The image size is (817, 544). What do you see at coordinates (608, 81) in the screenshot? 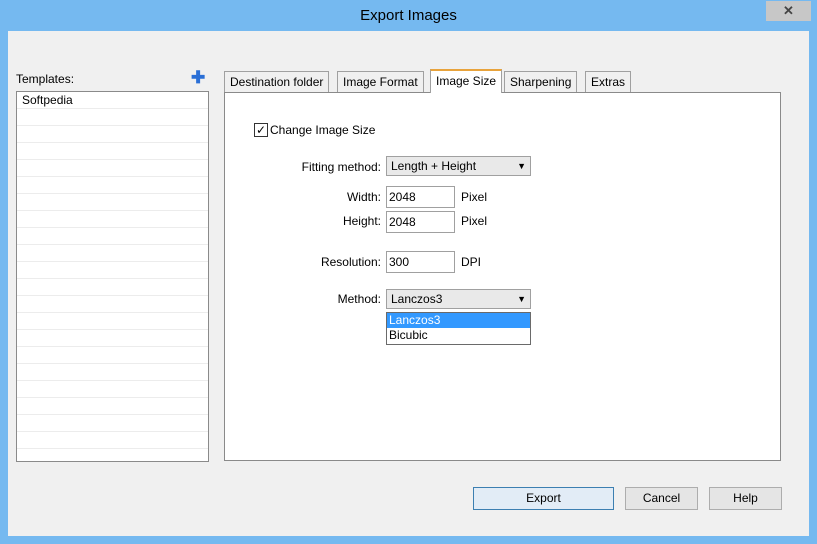
I see `tab-extras: Extras` at bounding box center [608, 81].